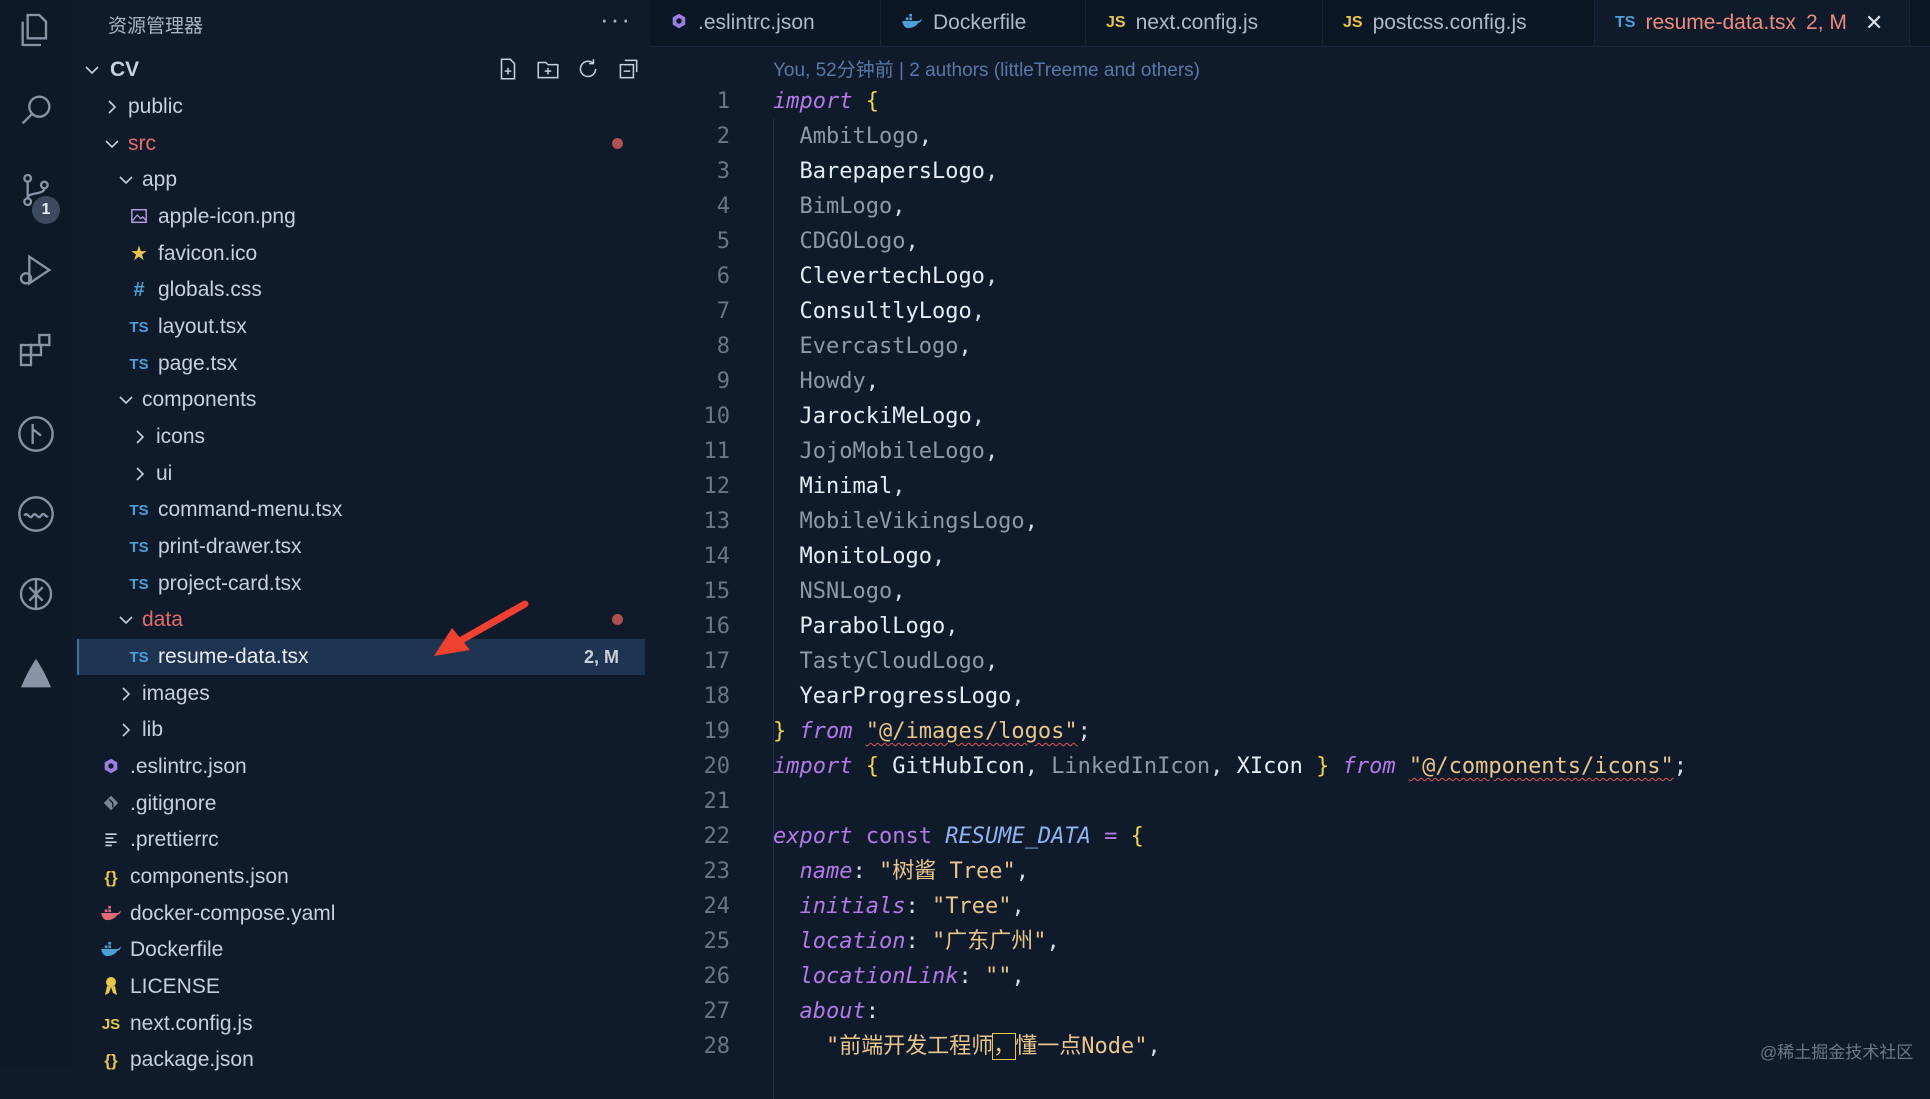 This screenshot has width=1930, height=1099. I want to click on import-name: LinkedInIcon, so click(1131, 766).